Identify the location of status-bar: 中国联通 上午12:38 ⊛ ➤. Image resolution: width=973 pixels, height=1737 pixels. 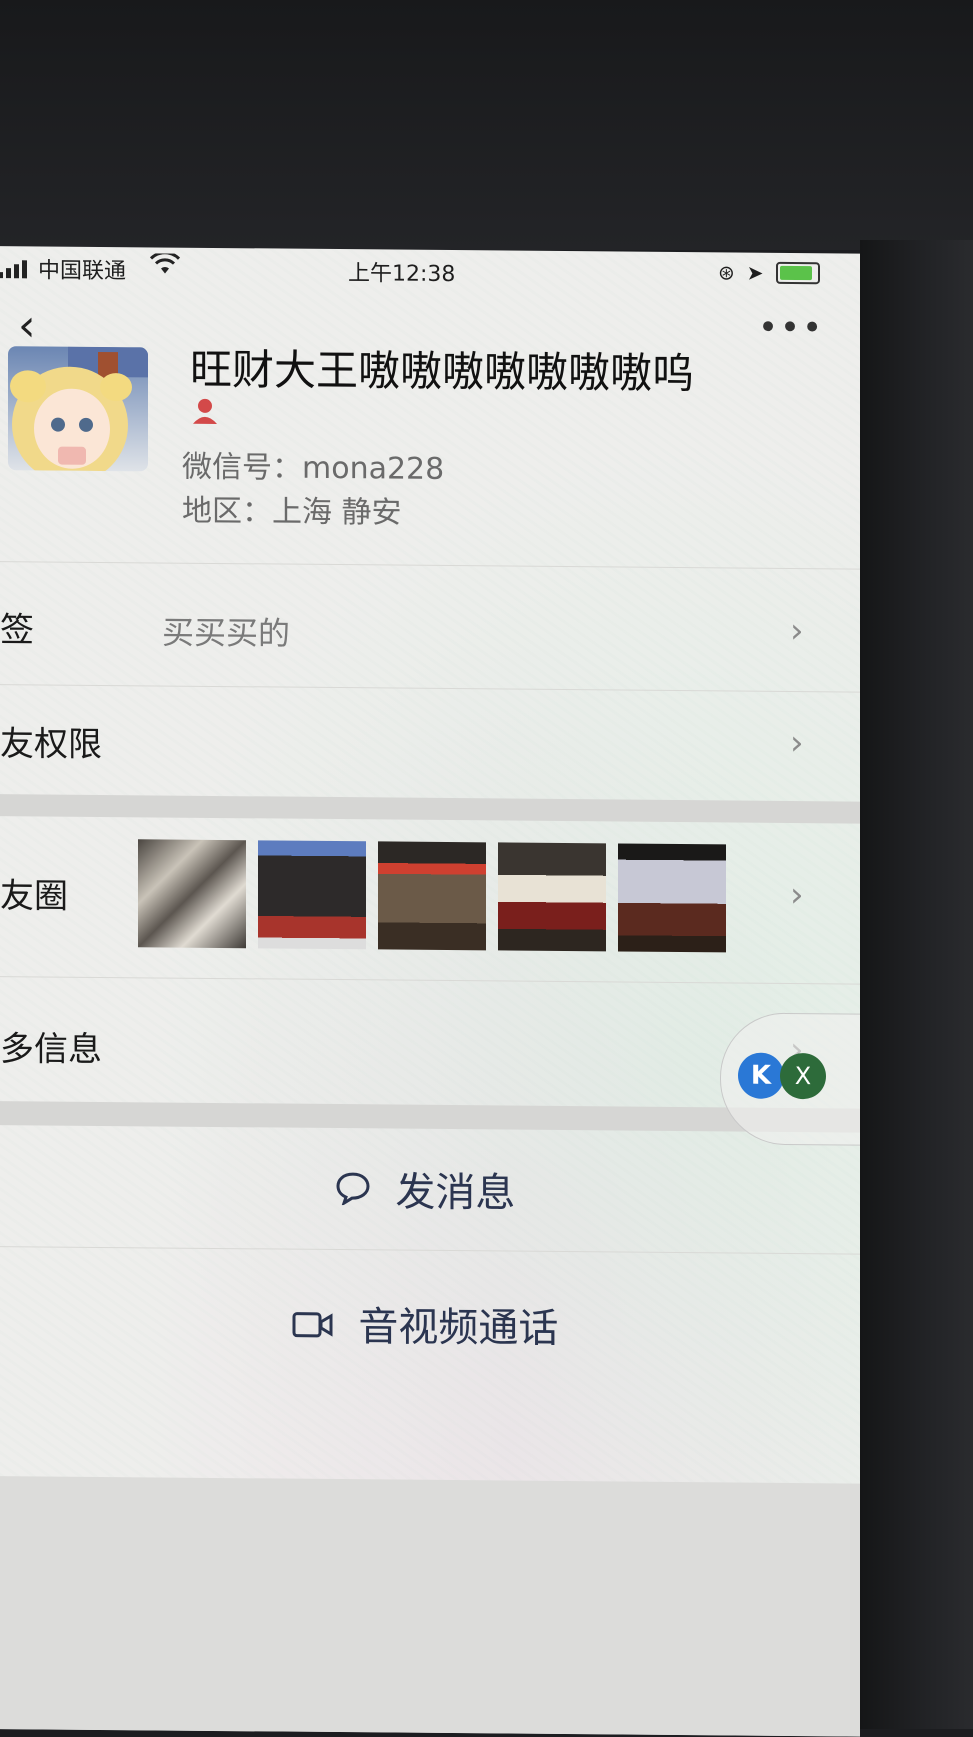
(430, 270).